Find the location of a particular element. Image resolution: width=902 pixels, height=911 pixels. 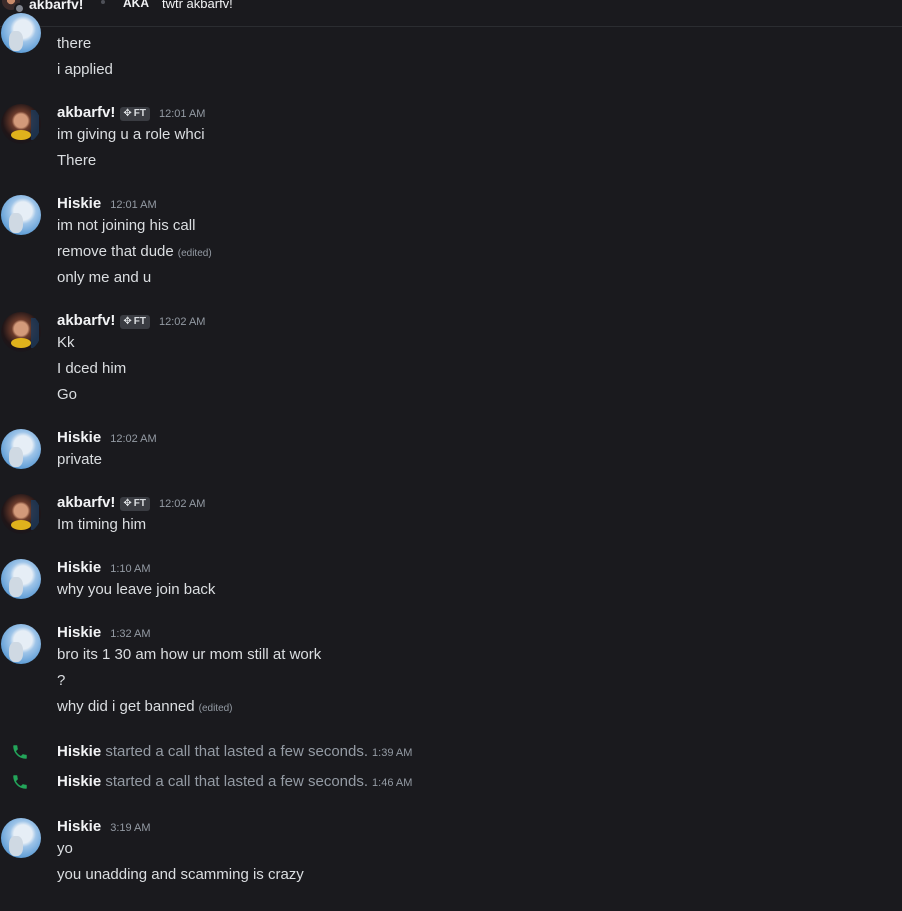

message-text: i applied is located at coordinates (85, 69).